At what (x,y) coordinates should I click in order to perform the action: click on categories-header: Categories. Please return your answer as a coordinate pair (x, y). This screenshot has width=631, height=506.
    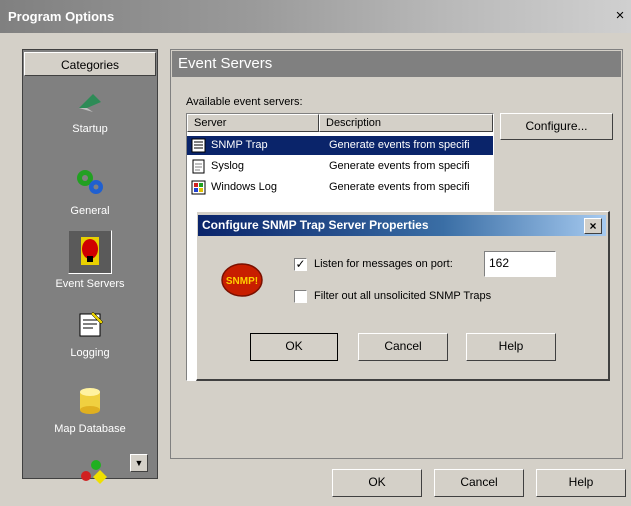
    Looking at the image, I should click on (90, 64).